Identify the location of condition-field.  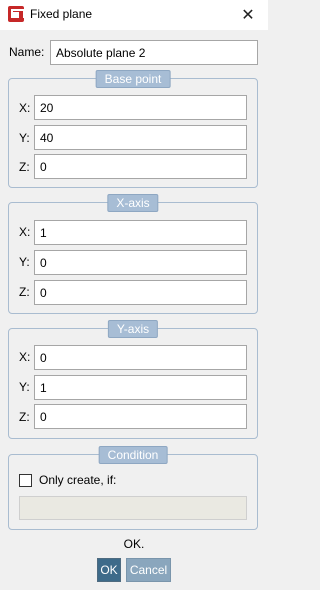
(133, 508).